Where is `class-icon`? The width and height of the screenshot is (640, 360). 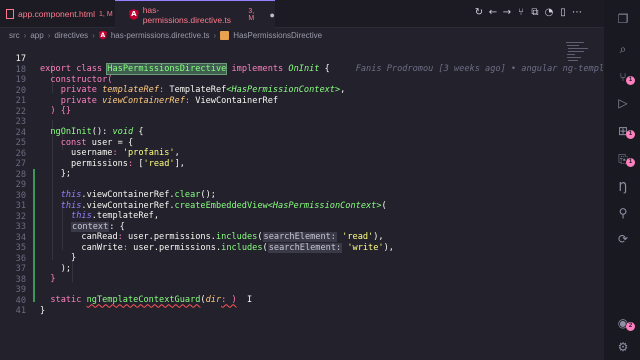 class-icon is located at coordinates (225, 35).